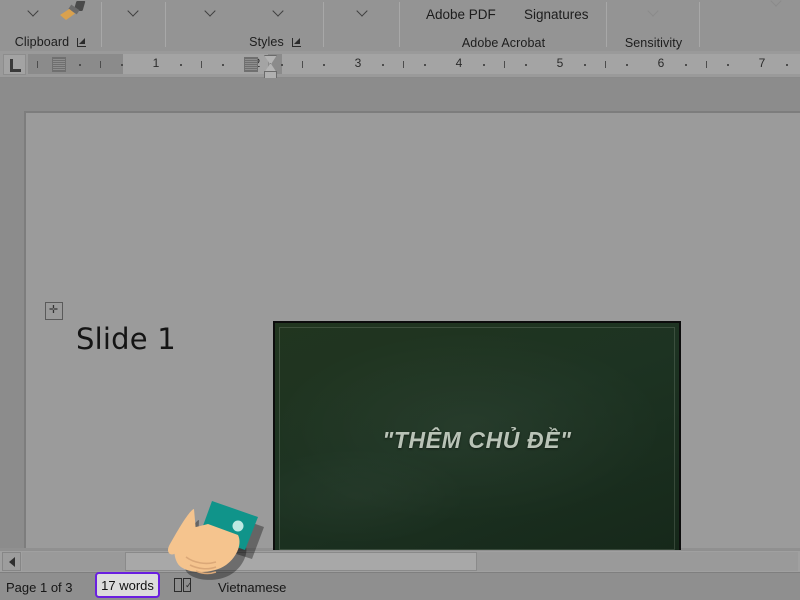  Describe the element at coordinates (503, 43) in the screenshot. I see `ribbon-group-label: Adobe Acrobat` at that location.